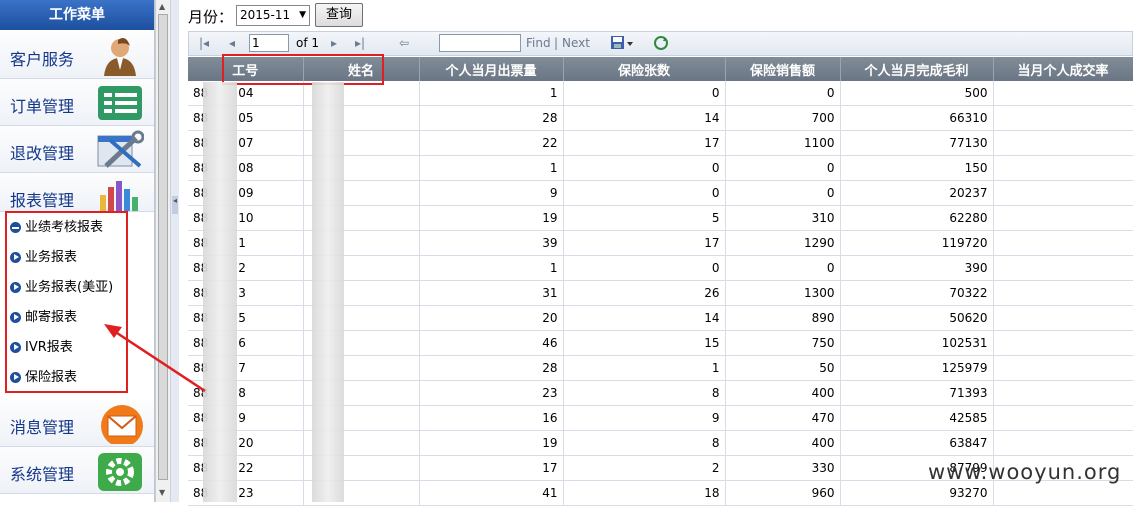 This screenshot has height=506, width=1133. Describe the element at coordinates (77, 55) in the screenshot. I see `menu-customer-service: 客户服务` at that location.